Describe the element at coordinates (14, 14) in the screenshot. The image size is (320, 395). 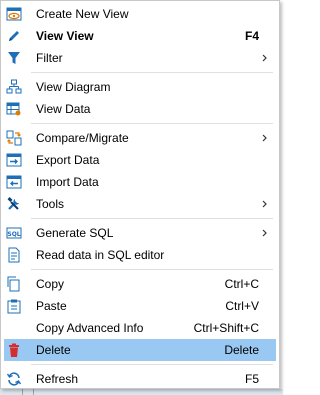
I see `eye-create-icon` at that location.